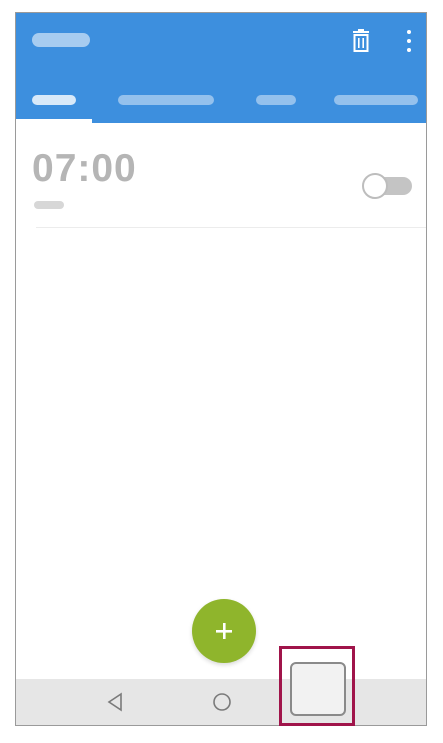 Image resolution: width=443 pixels, height=743 pixels. What do you see at coordinates (361, 41) in the screenshot?
I see `trash-icon` at bounding box center [361, 41].